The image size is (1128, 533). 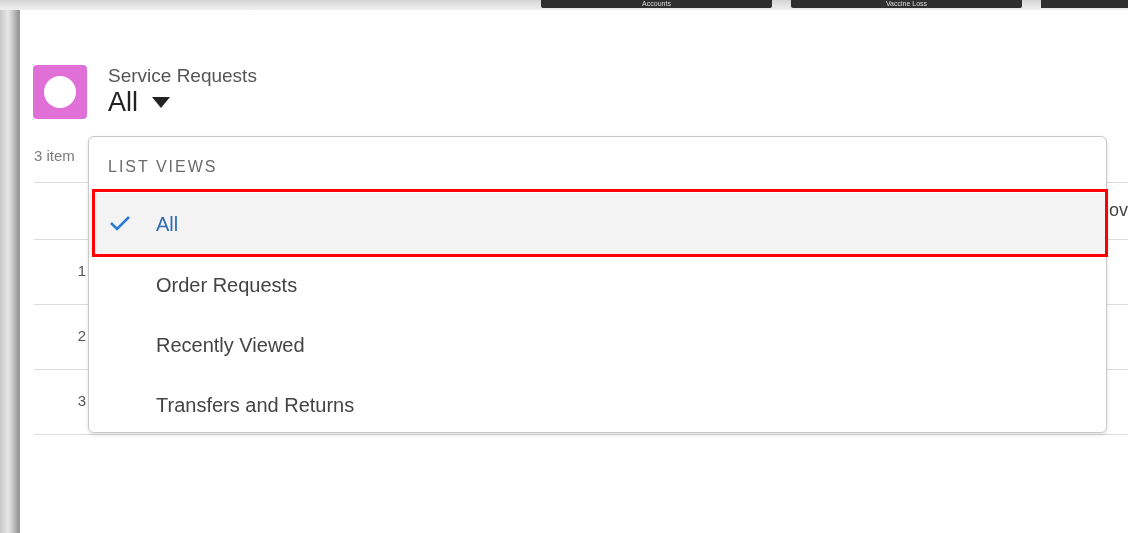 I want to click on dropdown-heading: LIST VIEWS, so click(x=163, y=167).